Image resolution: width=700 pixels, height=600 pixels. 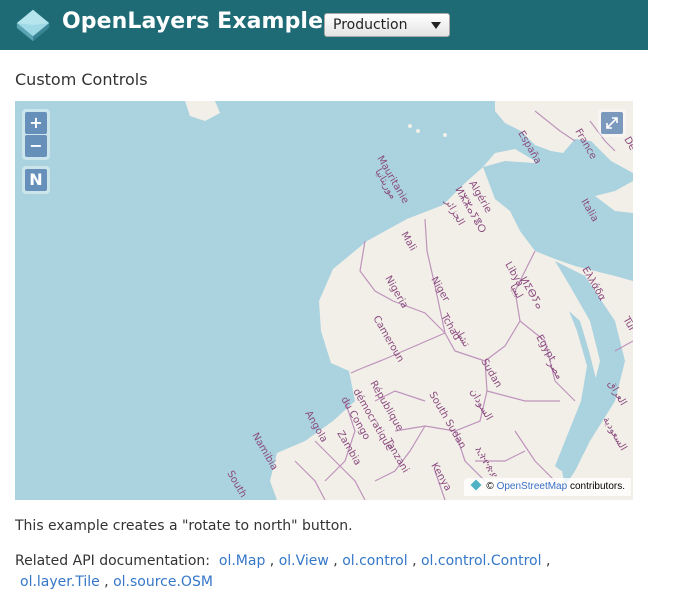 I want to click on zoom-out-button: −, so click(x=36, y=146).